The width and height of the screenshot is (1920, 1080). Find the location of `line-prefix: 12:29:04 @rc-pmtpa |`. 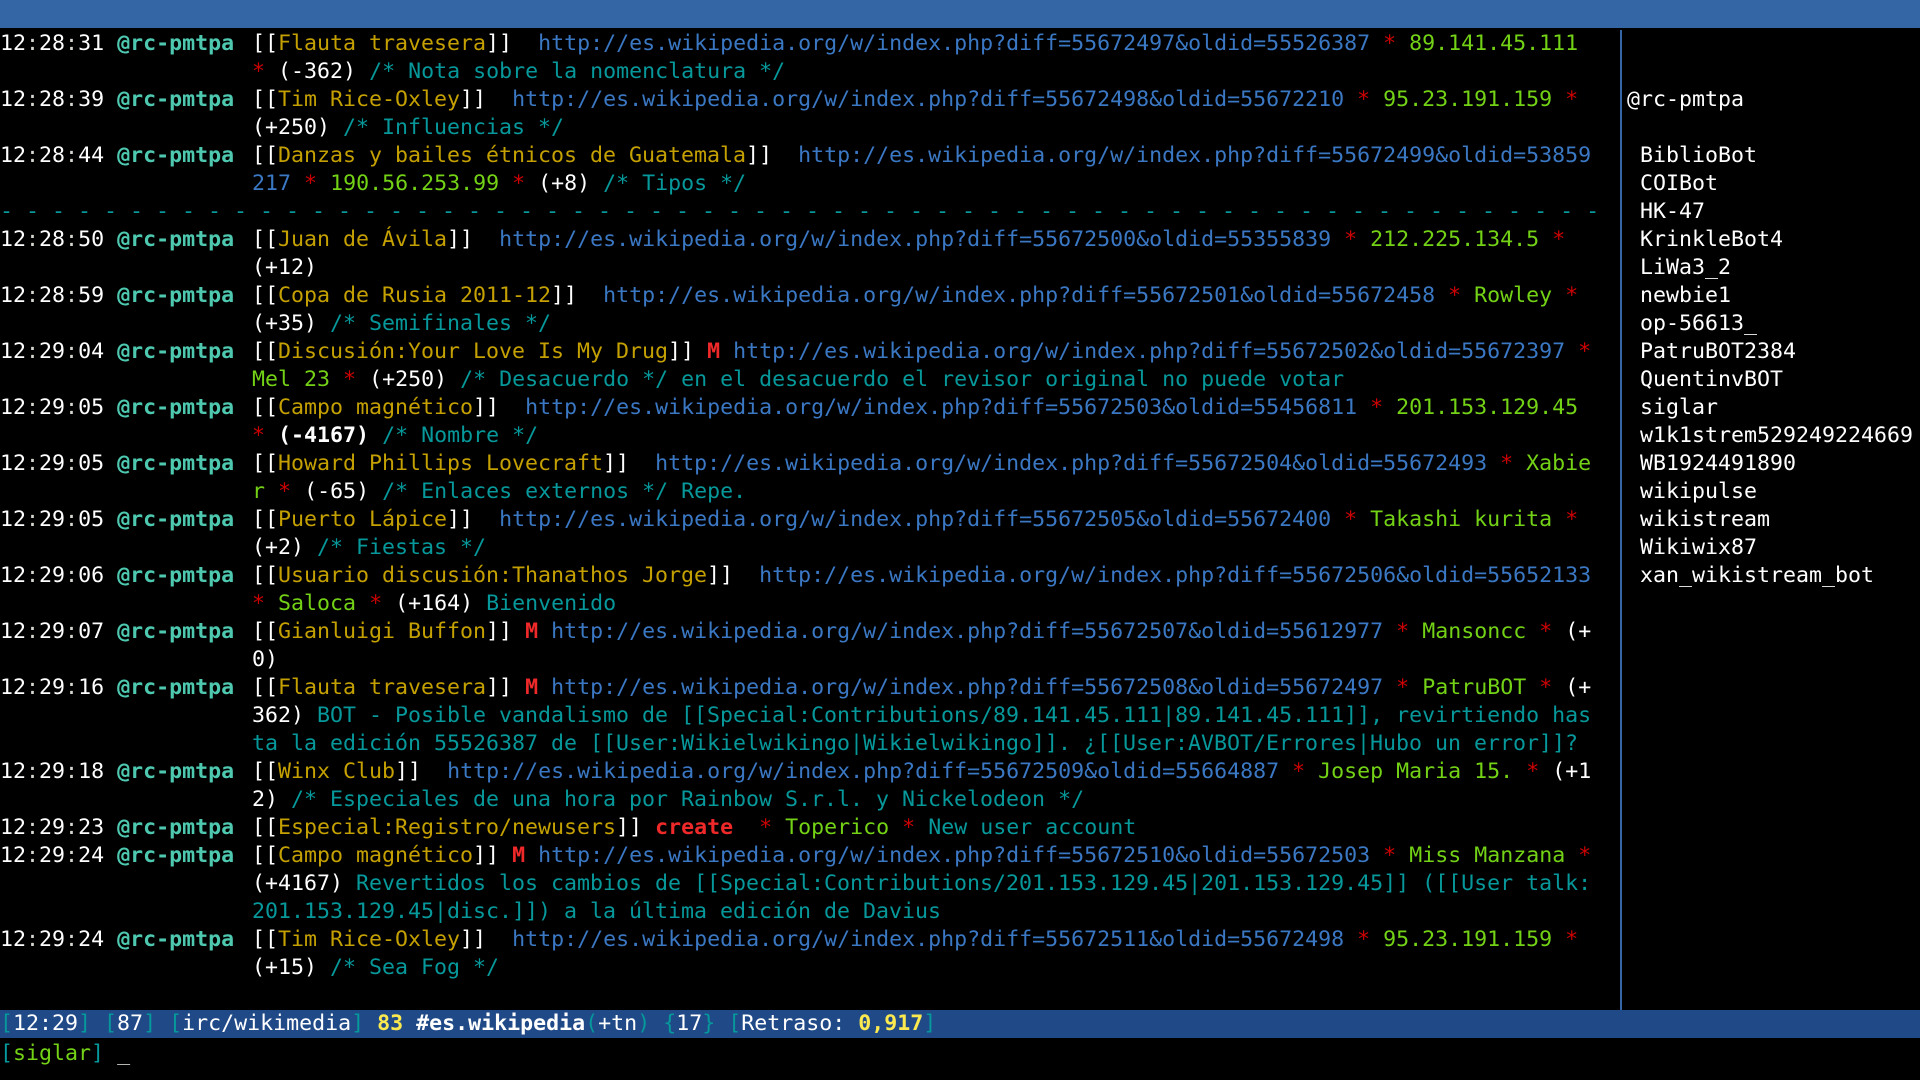

line-prefix: 12:29:04 @rc-pmtpa | is located at coordinates (126, 366).